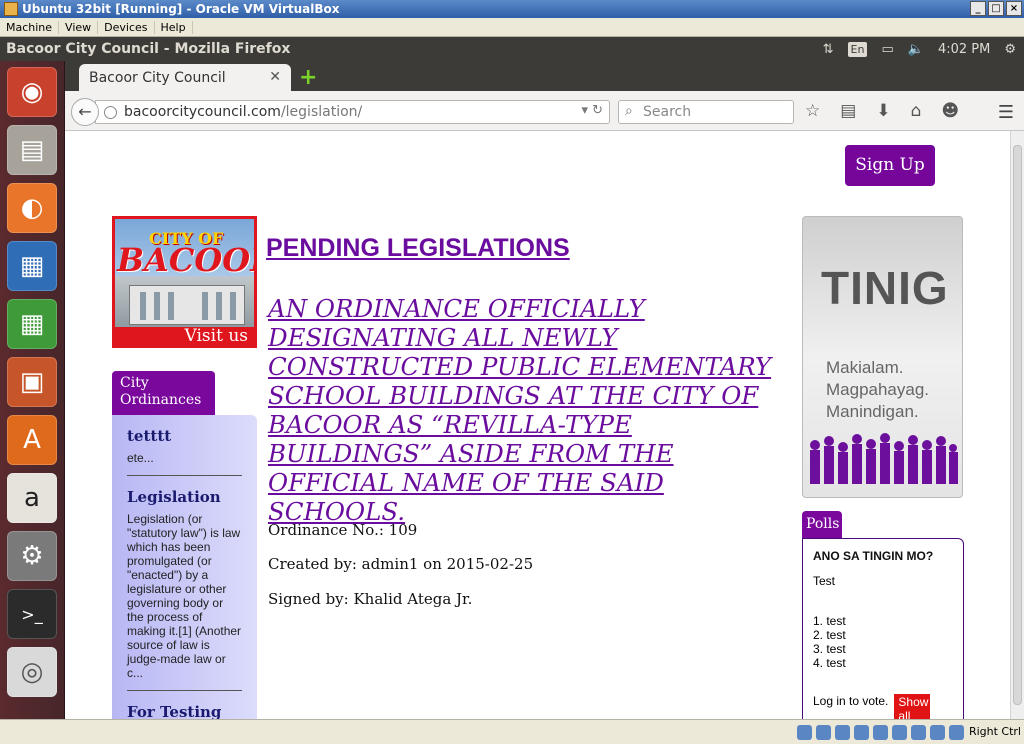 Image resolution: width=1024 pixels, height=744 pixels. Describe the element at coordinates (184, 497) in the screenshot. I see `ordinance-title-link: Legislation` at that location.